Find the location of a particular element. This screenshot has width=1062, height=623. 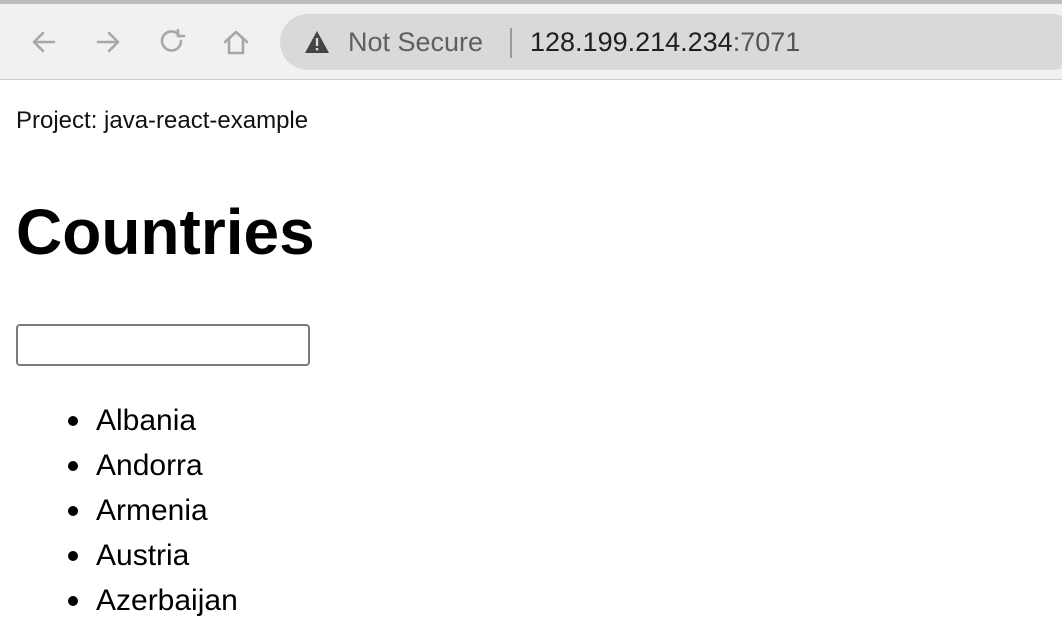

reload-icon is located at coordinates (173, 40).